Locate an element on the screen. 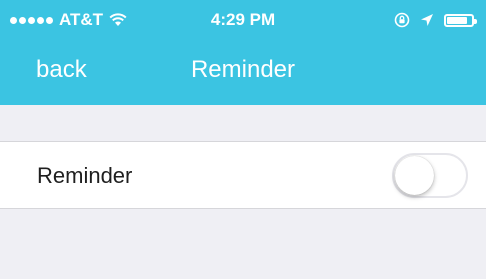  reminder-label: Reminder is located at coordinates (85, 175).